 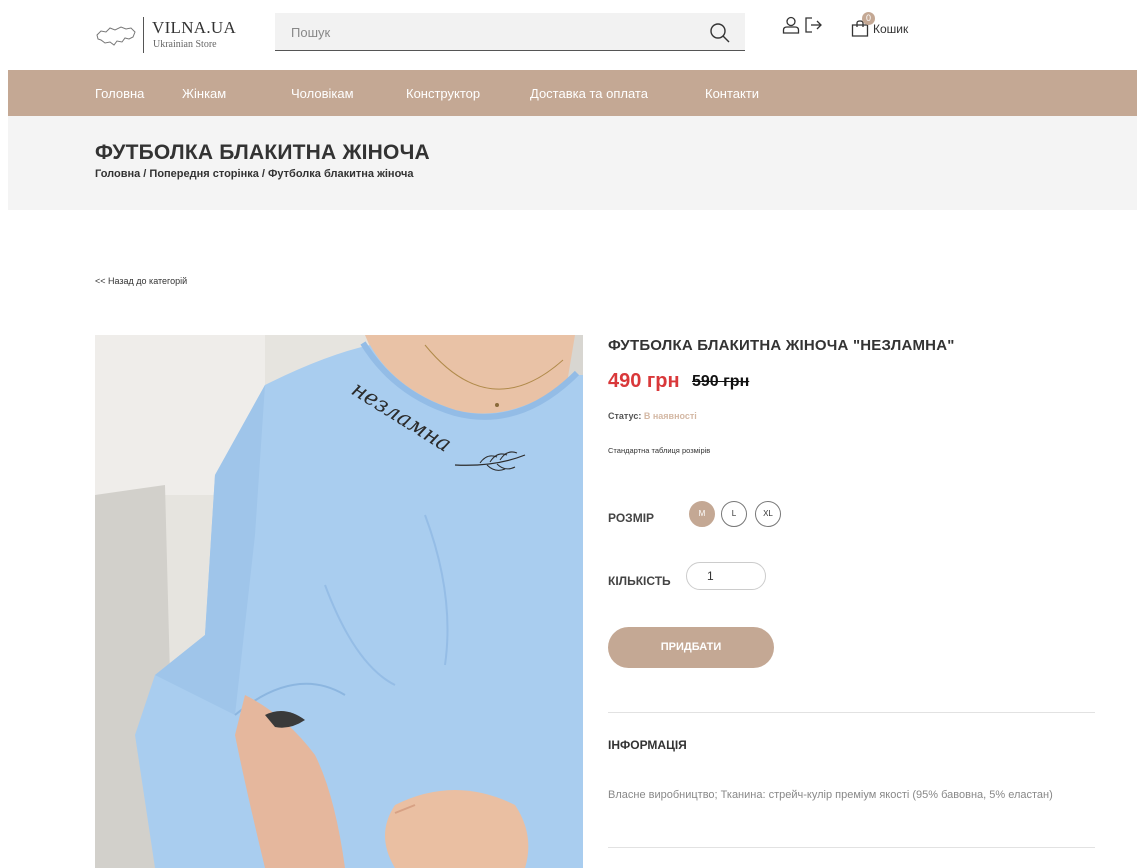 I want to click on search-icon, so click(x=720, y=33).